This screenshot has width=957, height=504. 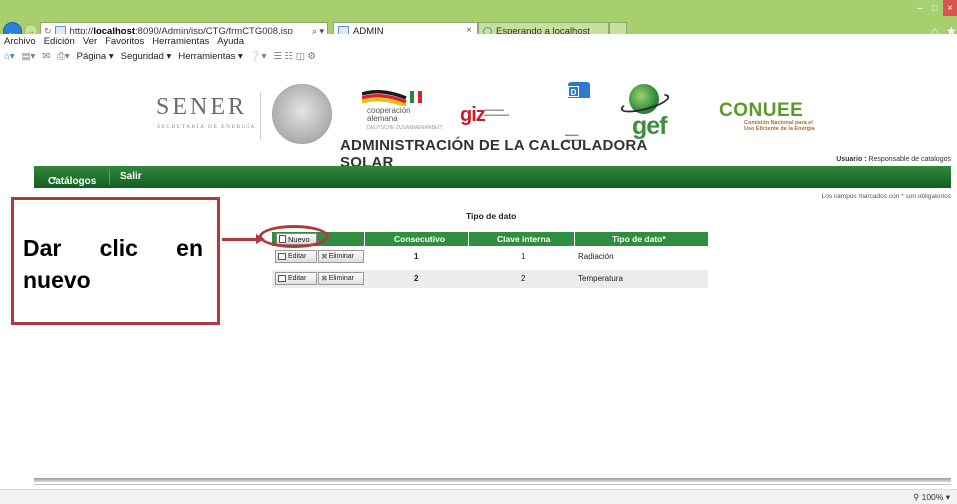 What do you see at coordinates (294, 56) in the screenshot?
I see `toolbar-extra-icons: ☰ ☷ ◫ ⚙` at bounding box center [294, 56].